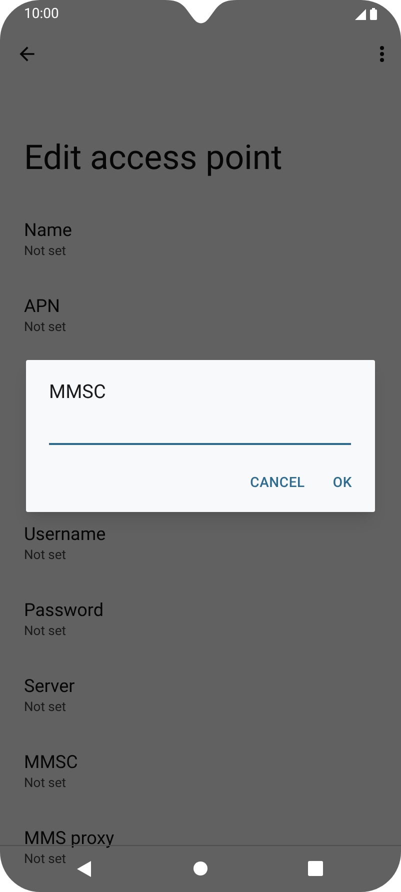 The width and height of the screenshot is (401, 892). Describe the element at coordinates (277, 483) in the screenshot. I see `dialog-button: CANCEL` at that location.